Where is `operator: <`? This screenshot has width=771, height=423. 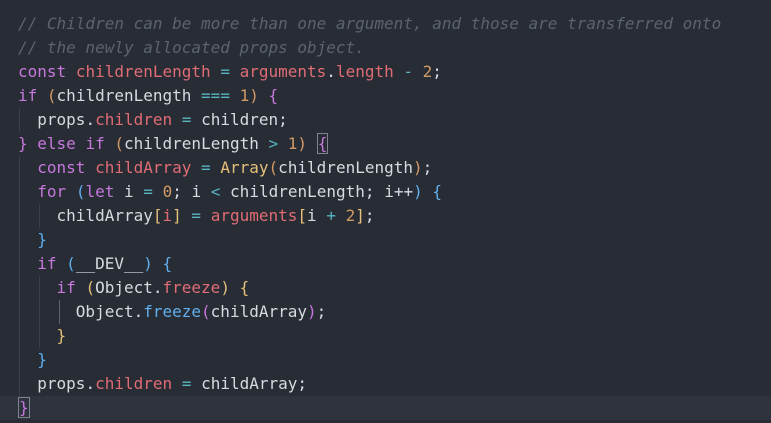
operator: < is located at coordinates (215, 191).